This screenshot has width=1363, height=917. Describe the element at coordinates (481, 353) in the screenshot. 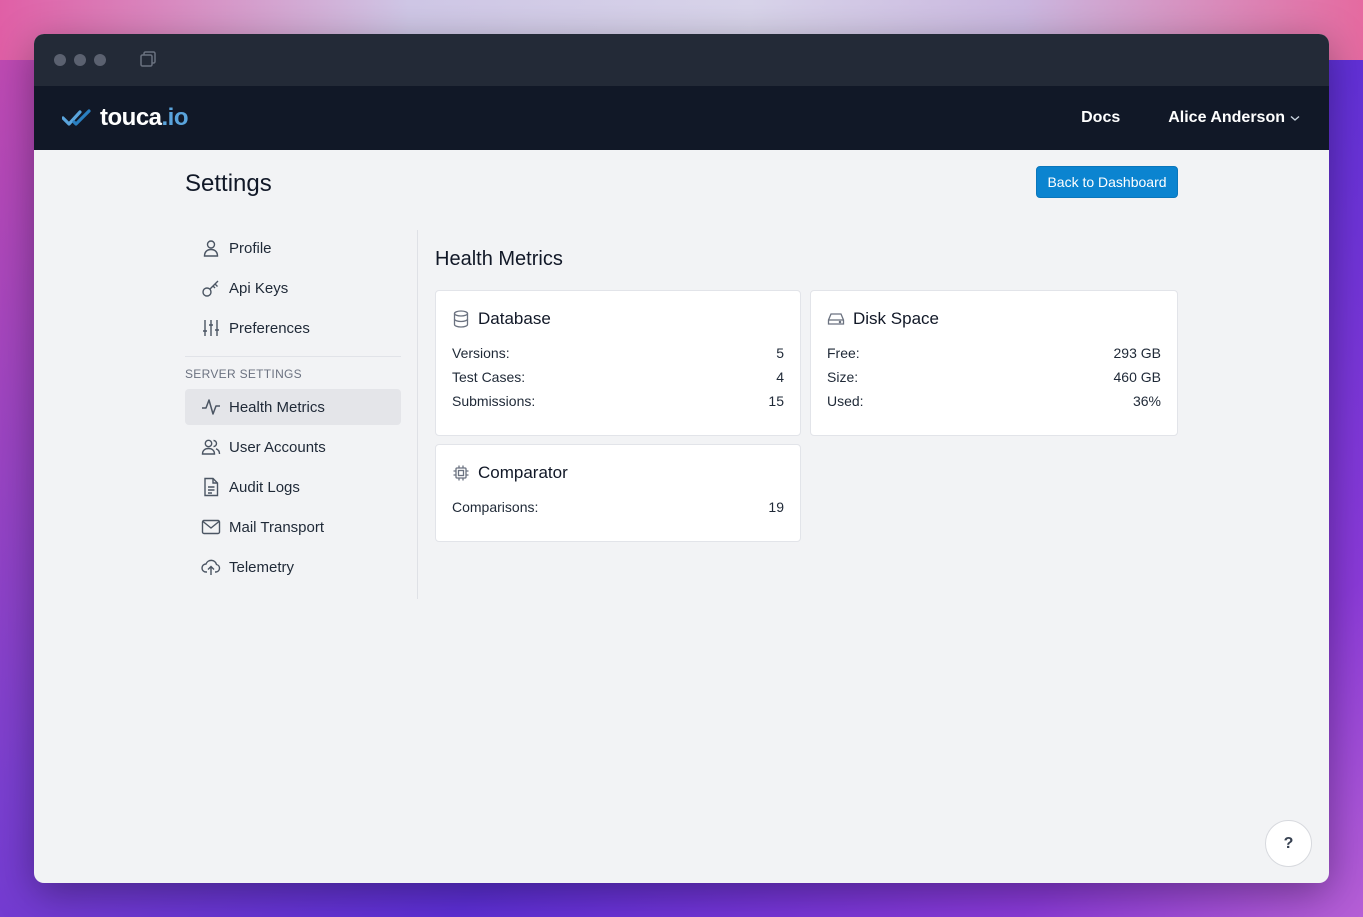

I see `metric-label: Versions:` at that location.